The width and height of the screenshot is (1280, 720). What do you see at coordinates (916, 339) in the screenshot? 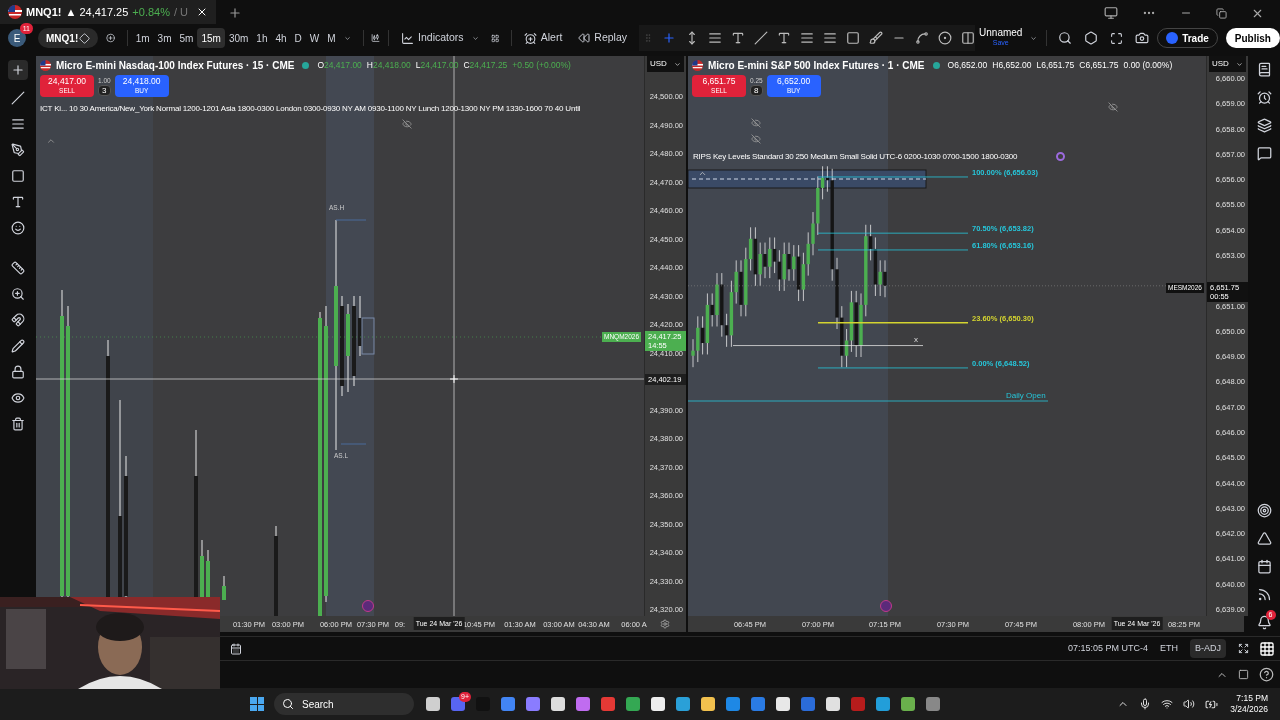
I see `remove-marker: x` at bounding box center [916, 339].